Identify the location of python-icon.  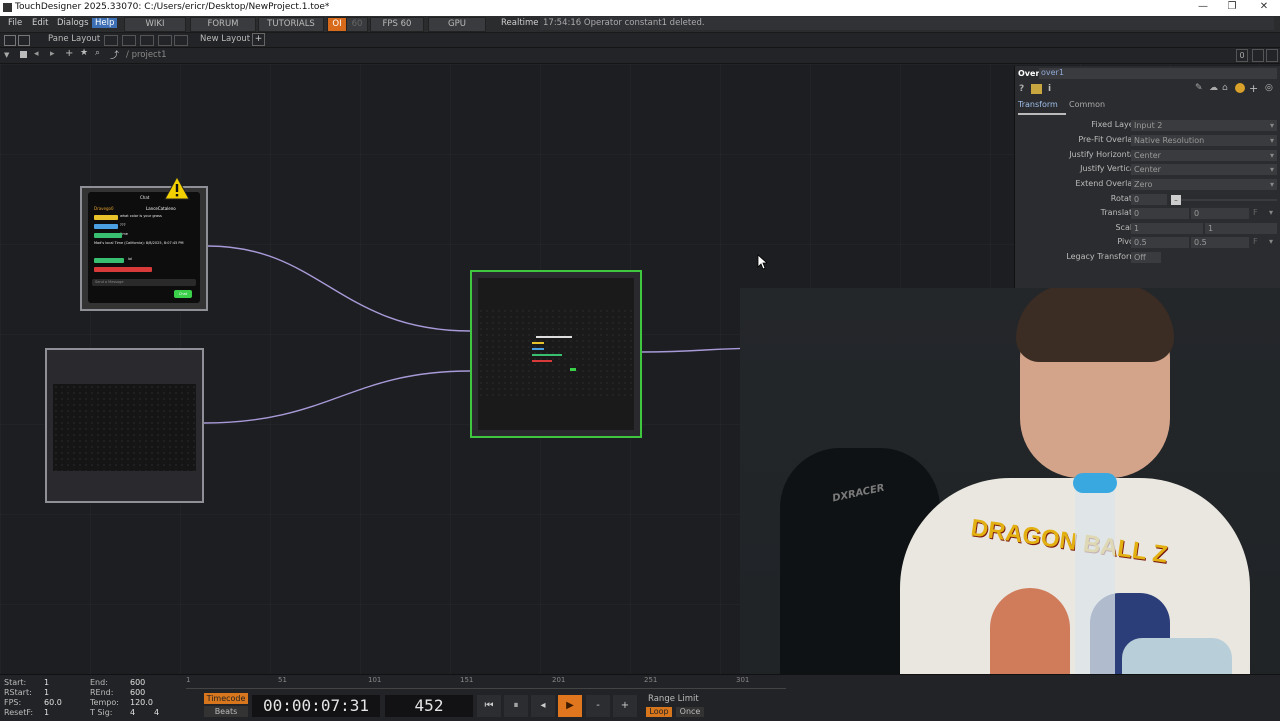
(1036, 89).